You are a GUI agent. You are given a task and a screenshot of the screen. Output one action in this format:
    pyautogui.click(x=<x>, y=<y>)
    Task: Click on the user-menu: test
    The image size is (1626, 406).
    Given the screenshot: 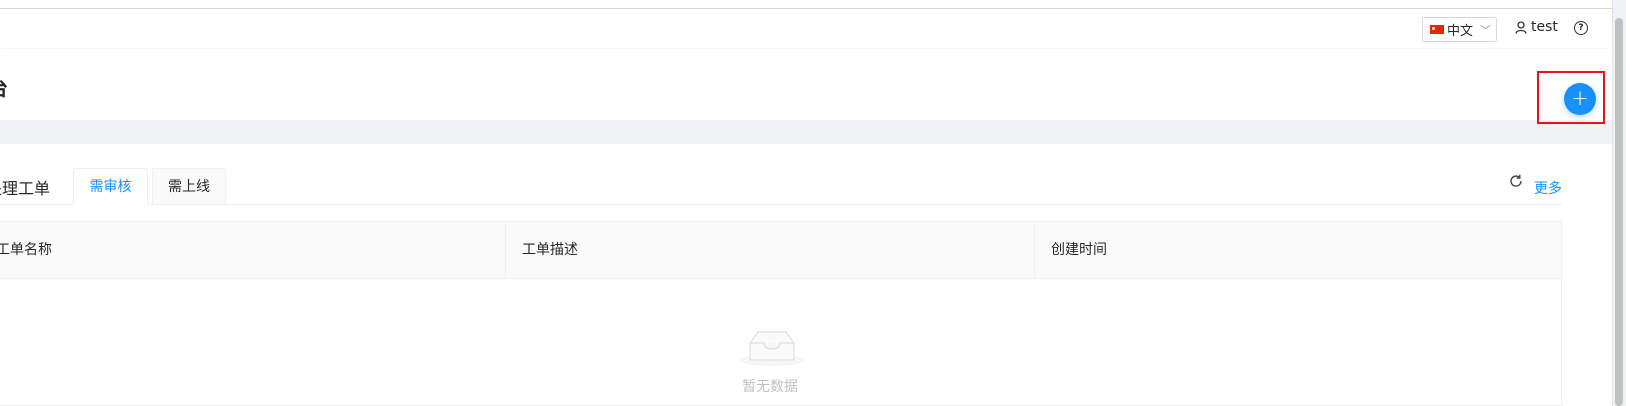 What is the action you would take?
    pyautogui.click(x=1536, y=27)
    